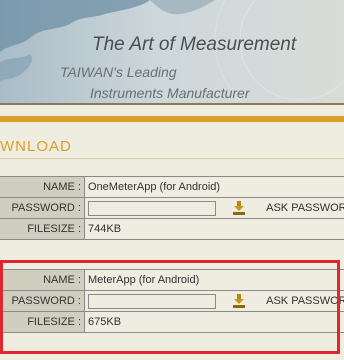 The height and width of the screenshot is (360, 344). I want to click on filesize-value: 744KB, so click(214, 229).